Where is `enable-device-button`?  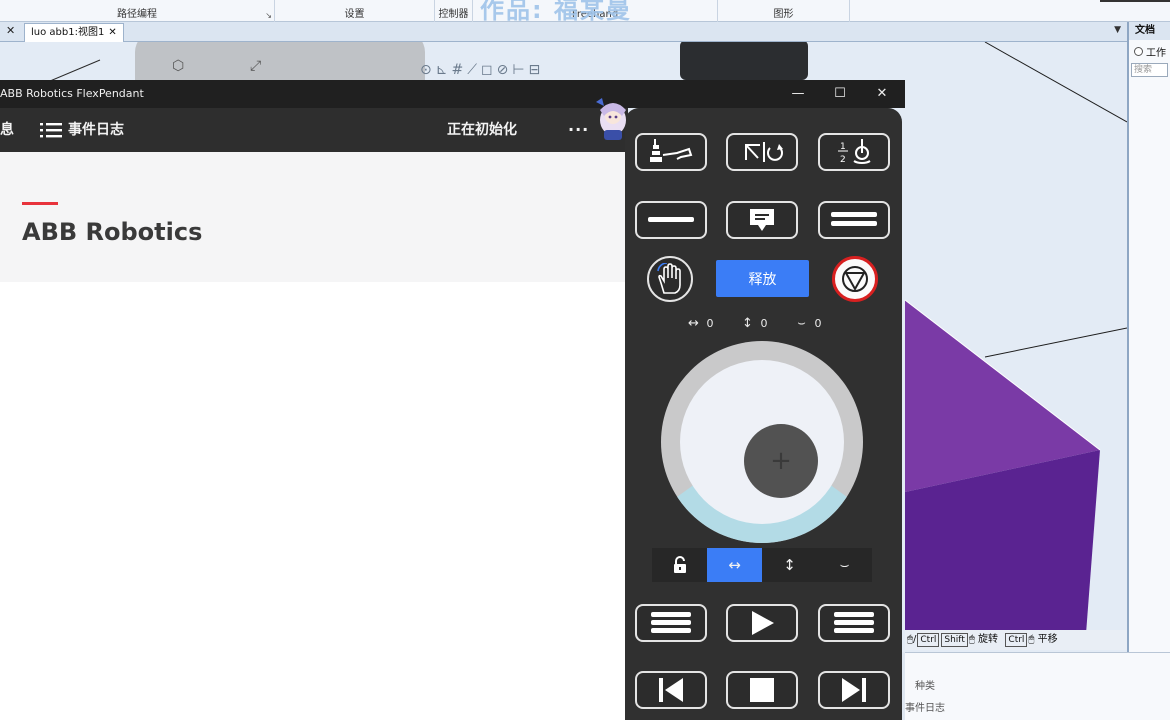
enable-device-button is located at coordinates (670, 279).